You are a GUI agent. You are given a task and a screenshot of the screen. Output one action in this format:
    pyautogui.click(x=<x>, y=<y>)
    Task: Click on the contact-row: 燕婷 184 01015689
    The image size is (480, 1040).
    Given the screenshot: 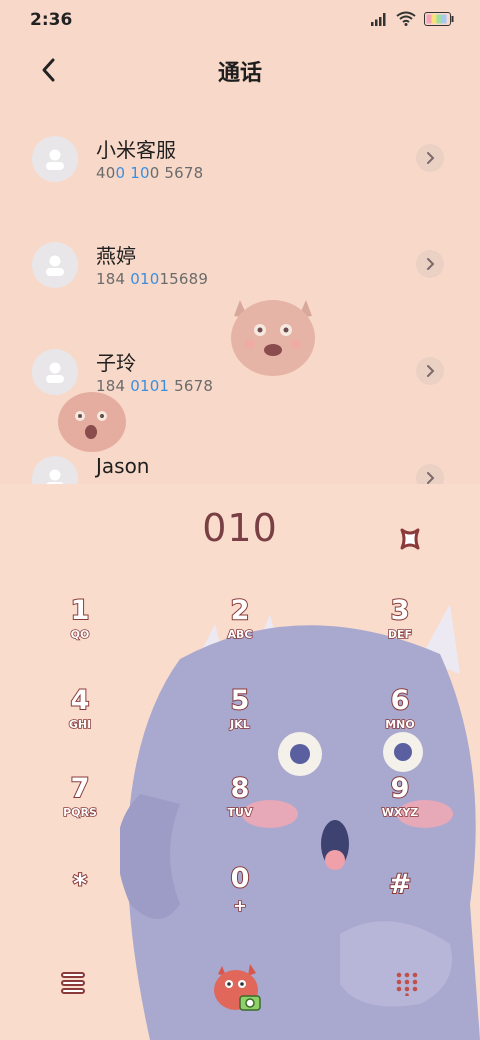 What is the action you would take?
    pyautogui.click(x=240, y=269)
    